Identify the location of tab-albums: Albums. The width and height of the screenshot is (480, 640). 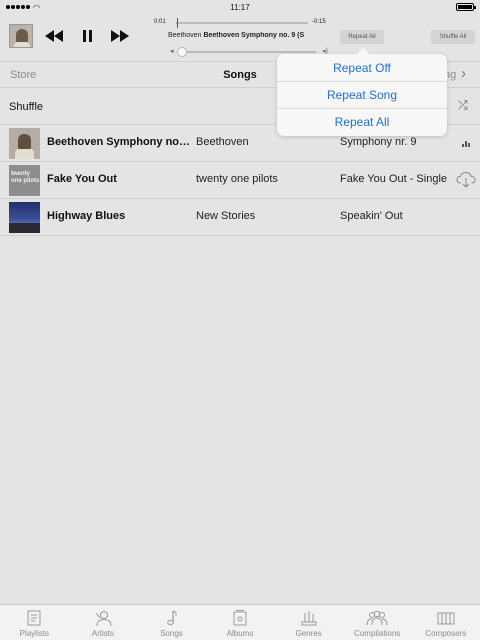
(240, 622).